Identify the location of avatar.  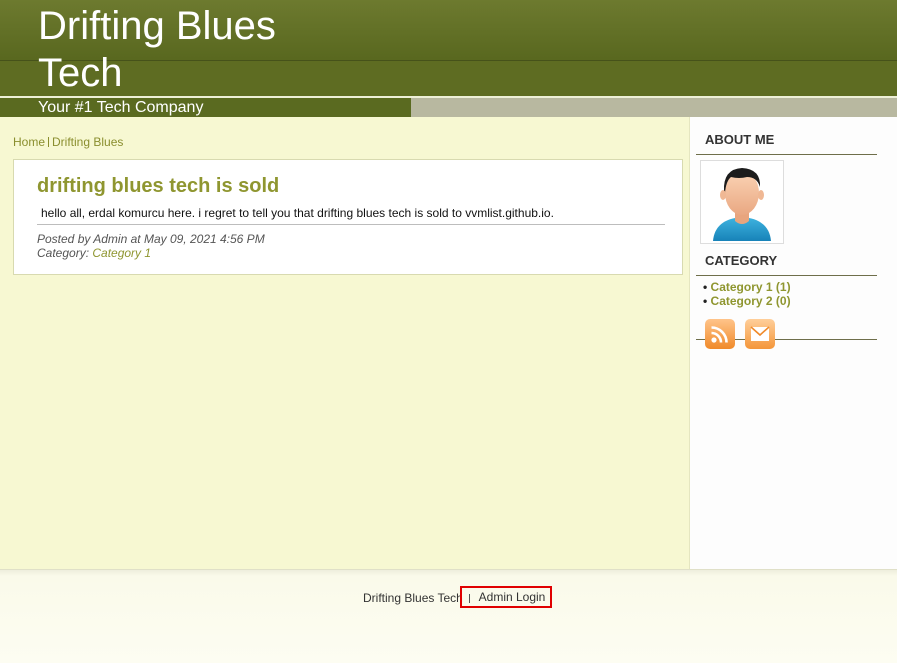
(742, 202).